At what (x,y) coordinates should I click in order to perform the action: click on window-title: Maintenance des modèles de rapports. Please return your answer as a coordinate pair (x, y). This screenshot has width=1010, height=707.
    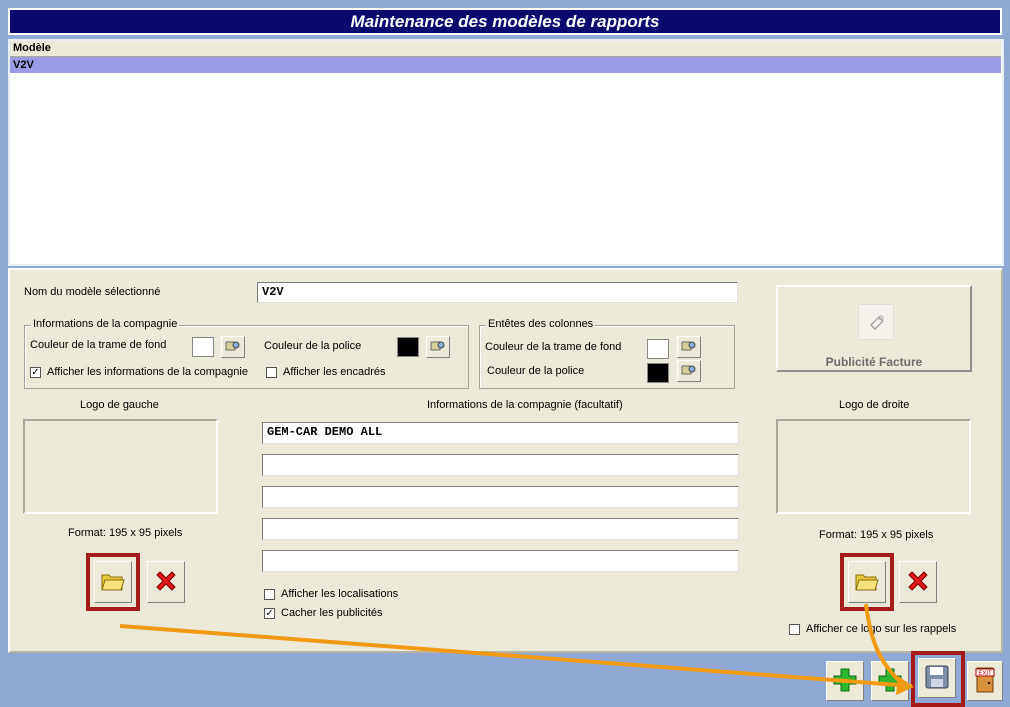
    Looking at the image, I should click on (505, 21).